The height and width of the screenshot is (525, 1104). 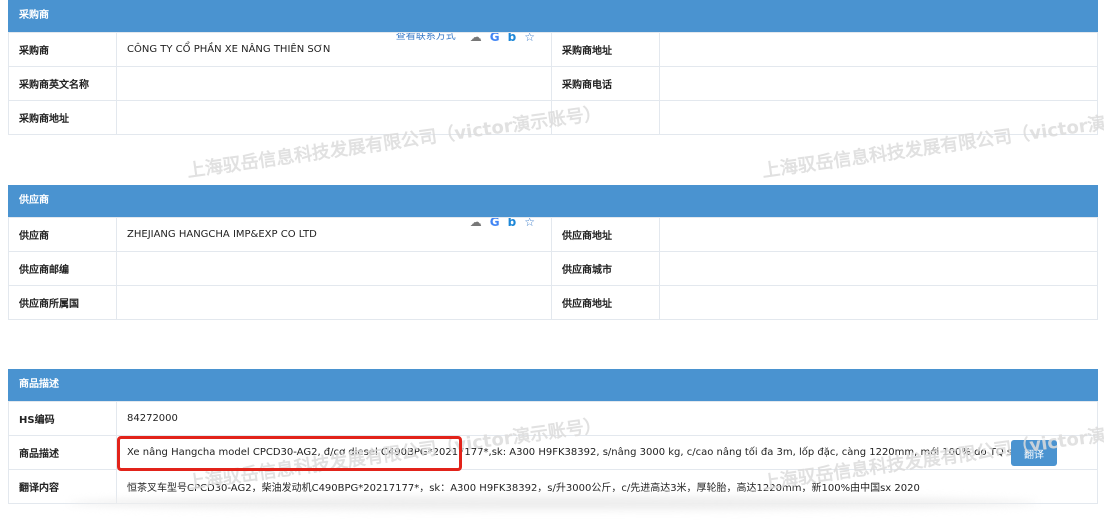 I want to click on buyer-label: 采购商, so click(x=62, y=49).